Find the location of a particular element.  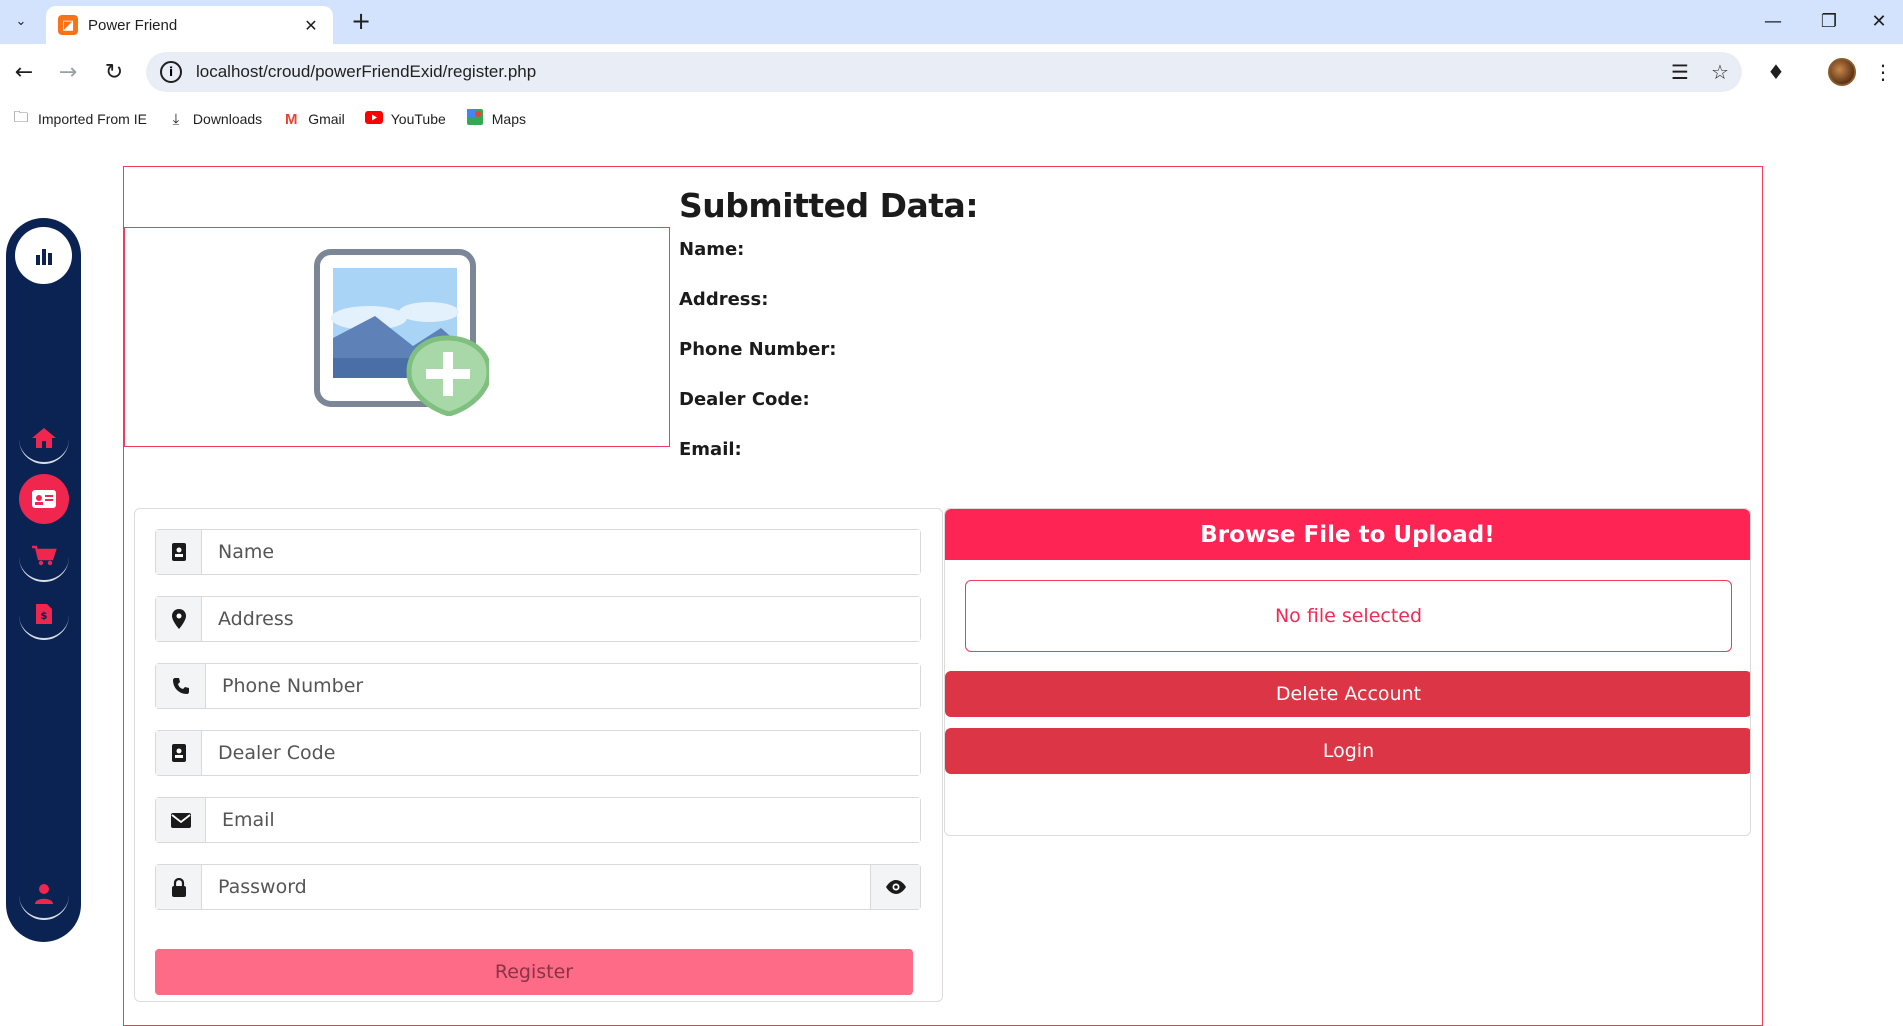

address-field is located at coordinates (538, 619).